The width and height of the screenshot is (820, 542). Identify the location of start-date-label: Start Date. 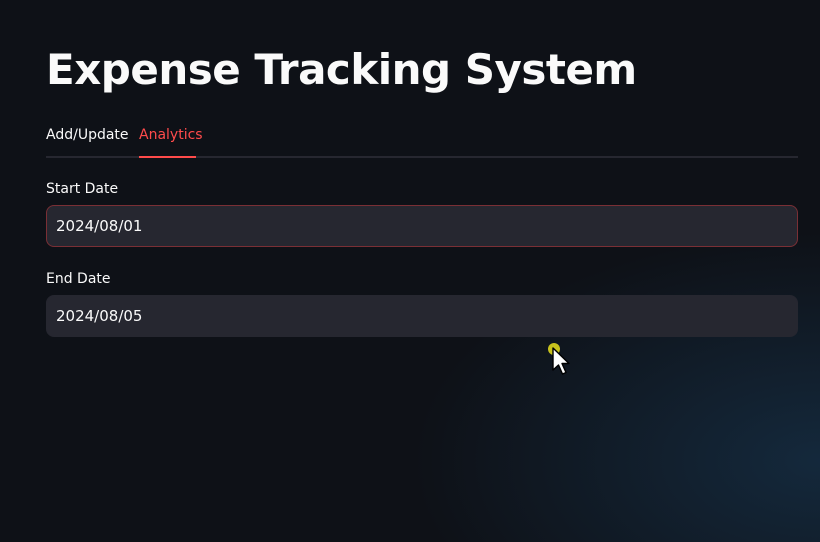
(82, 189).